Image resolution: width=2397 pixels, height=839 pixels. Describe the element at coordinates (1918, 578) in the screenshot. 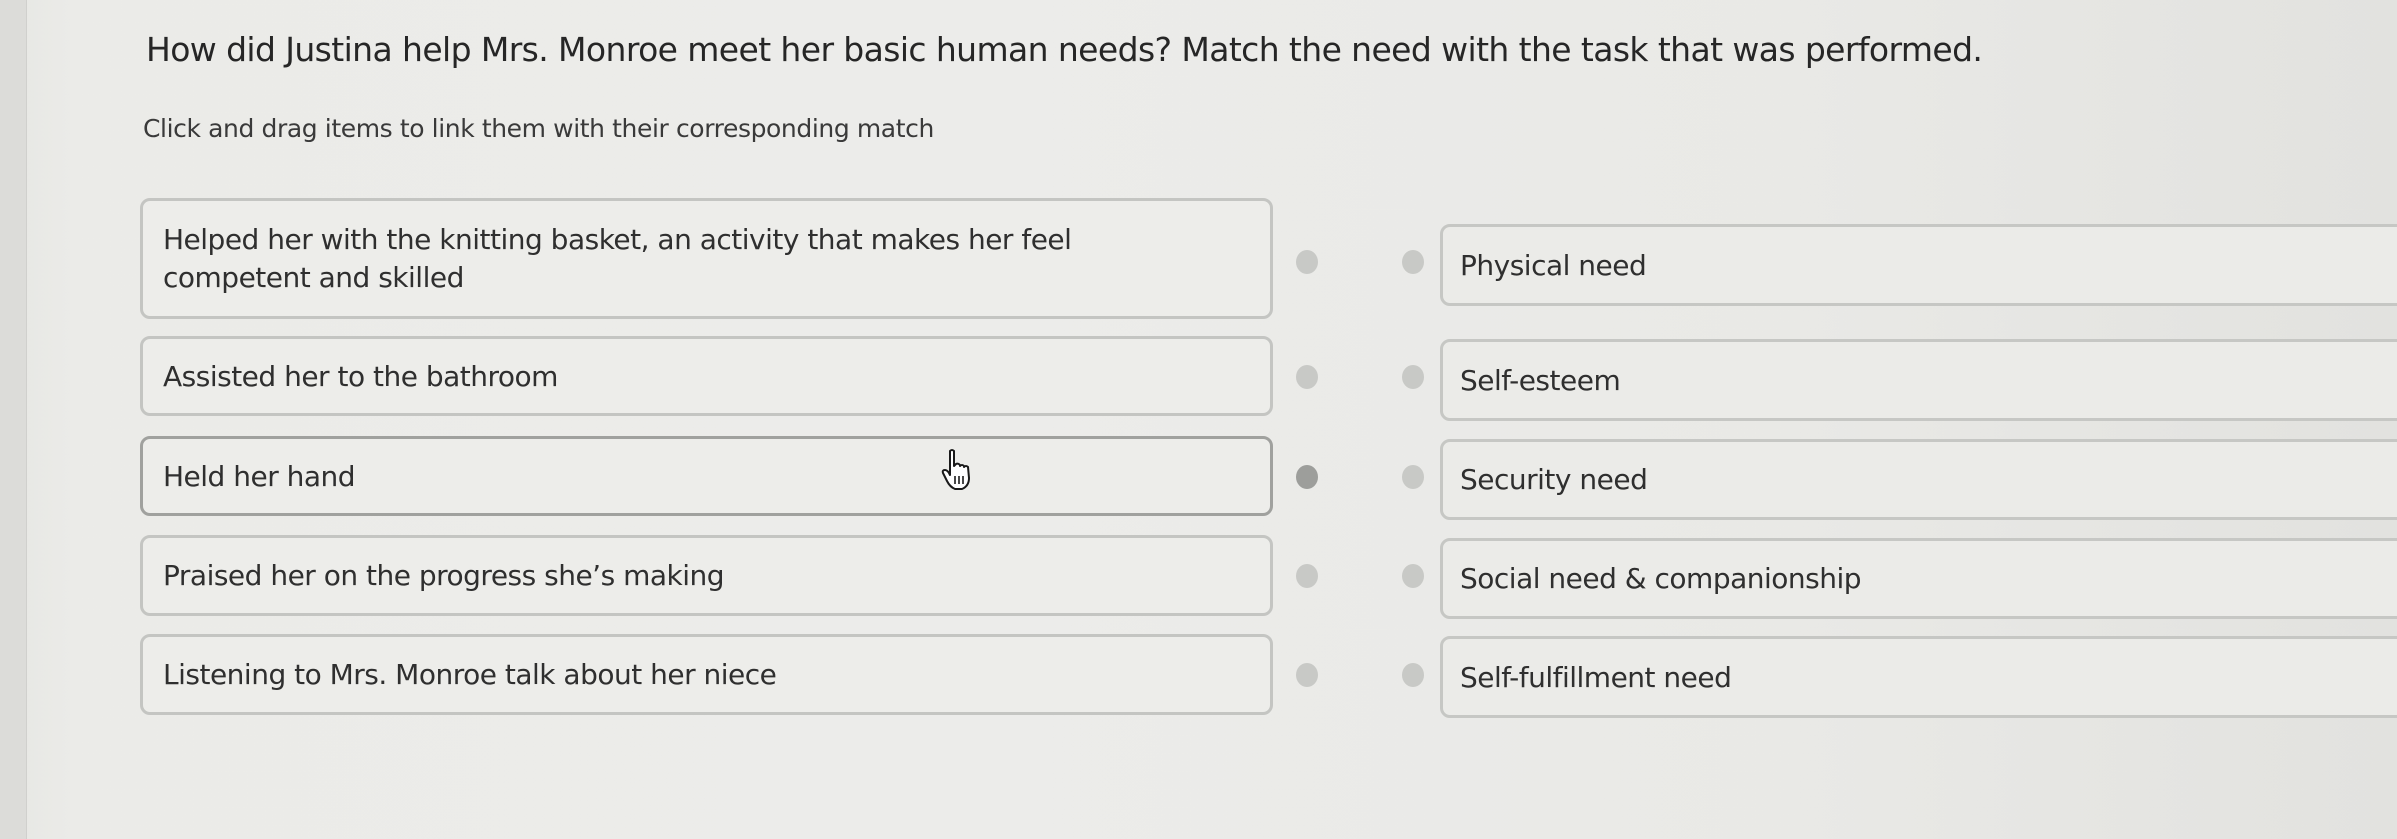

I see `need-item-social: Social need & companionship` at that location.